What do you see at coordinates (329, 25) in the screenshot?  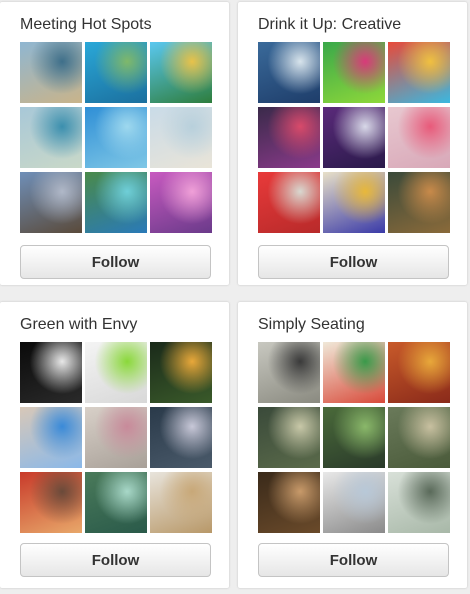 I see `board-title: Drink it Up: Creative` at bounding box center [329, 25].